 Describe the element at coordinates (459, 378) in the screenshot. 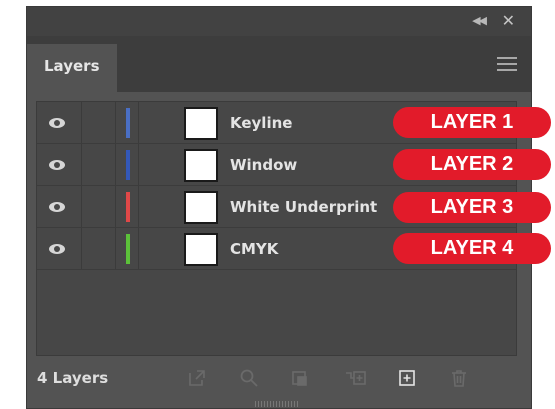

I see `delete-icon` at that location.